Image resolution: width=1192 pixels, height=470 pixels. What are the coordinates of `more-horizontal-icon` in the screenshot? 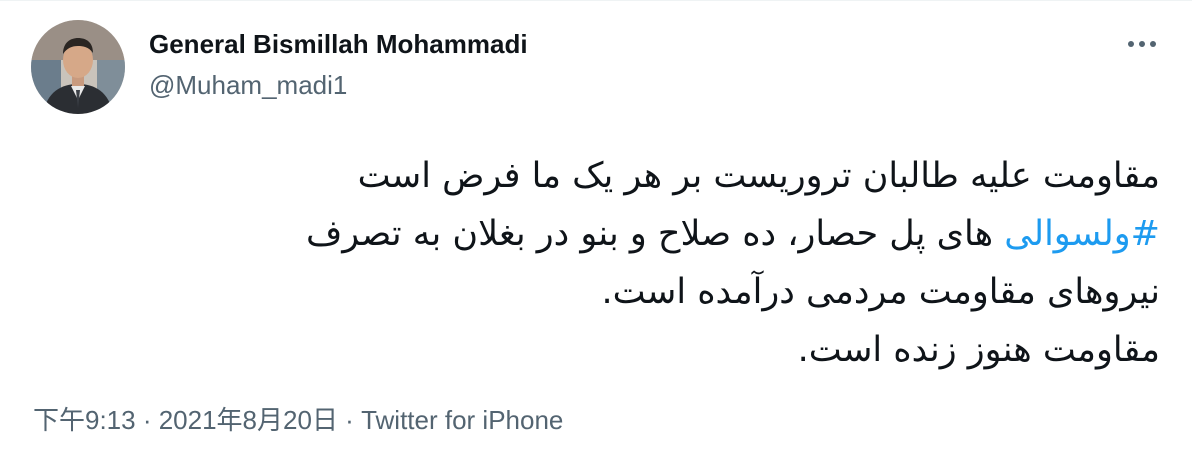 It's located at (1142, 44).